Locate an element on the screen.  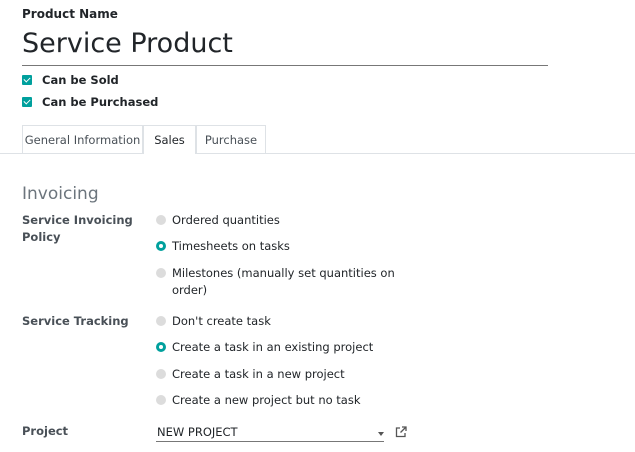
service-tracking-label: Service Tracking is located at coordinates (75, 321).